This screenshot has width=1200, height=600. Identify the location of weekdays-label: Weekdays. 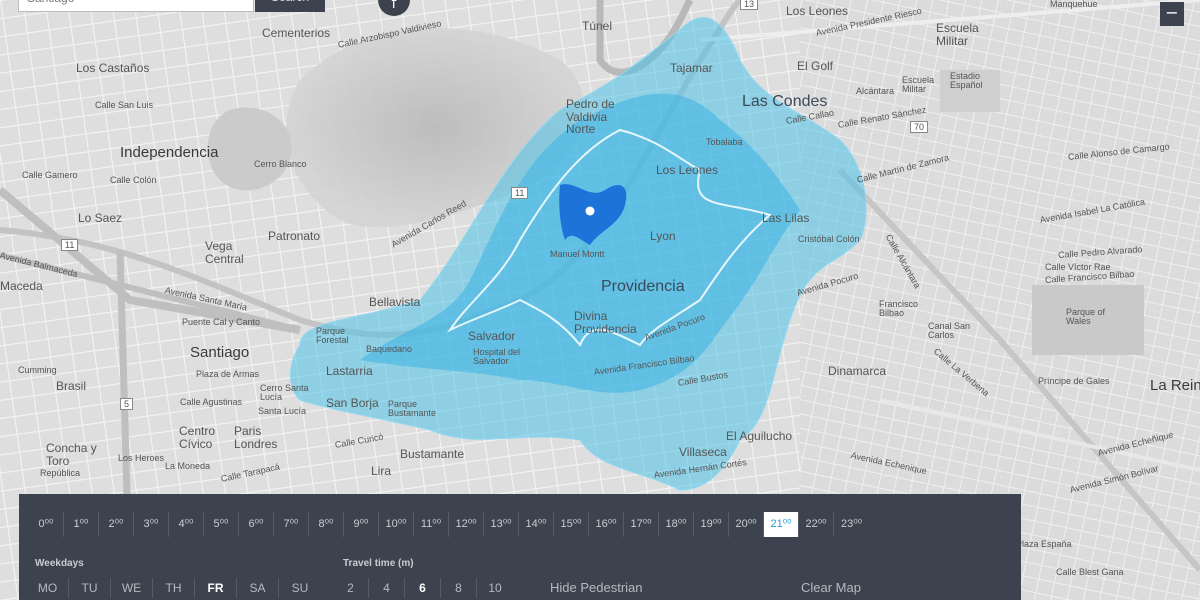
(59, 563).